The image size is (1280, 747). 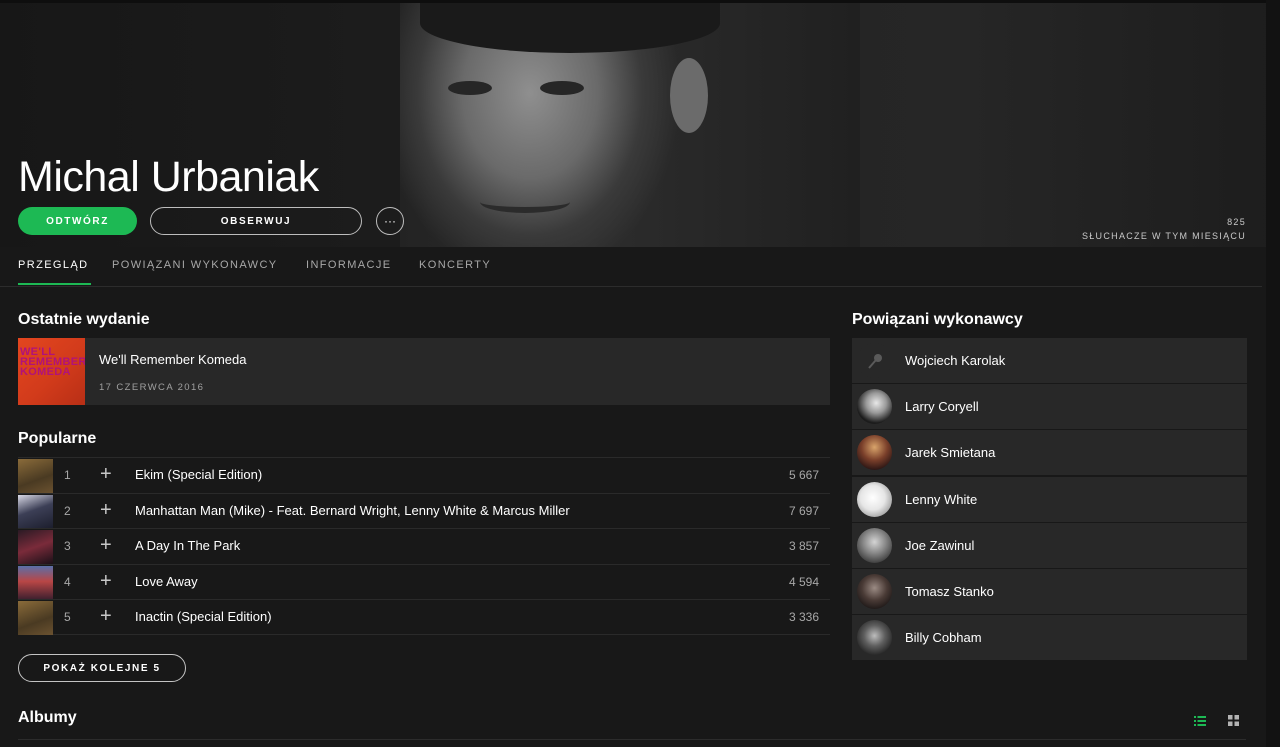 What do you see at coordinates (424, 475) in the screenshot?
I see `track-row: 1 + Ekim (Special Edition) 5 667` at bounding box center [424, 475].